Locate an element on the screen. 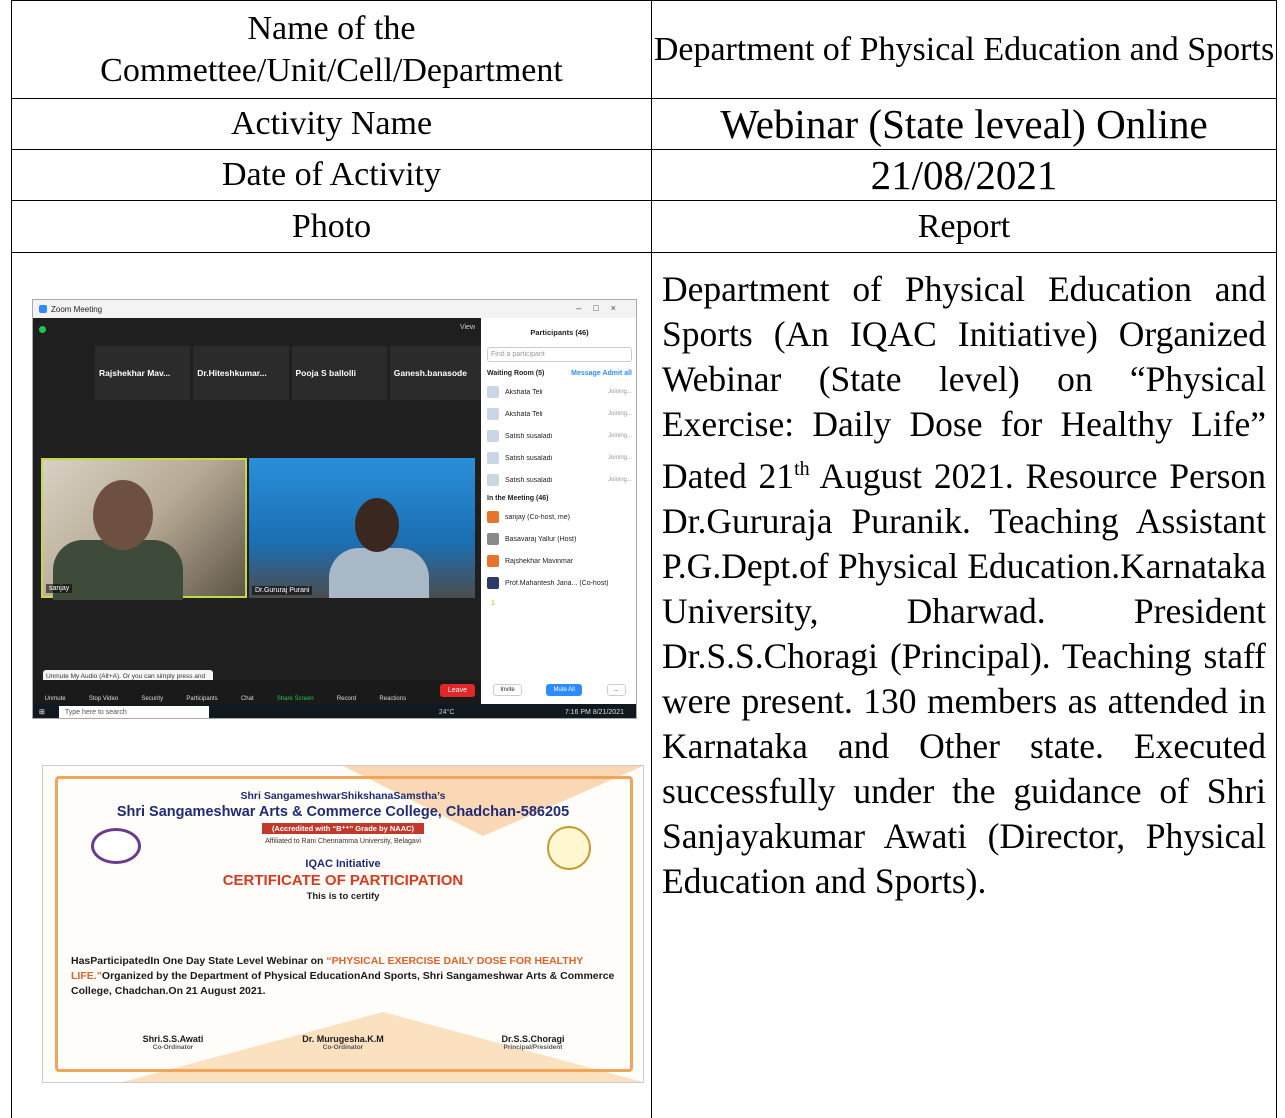  shield-icon is located at coordinates (42, 329).